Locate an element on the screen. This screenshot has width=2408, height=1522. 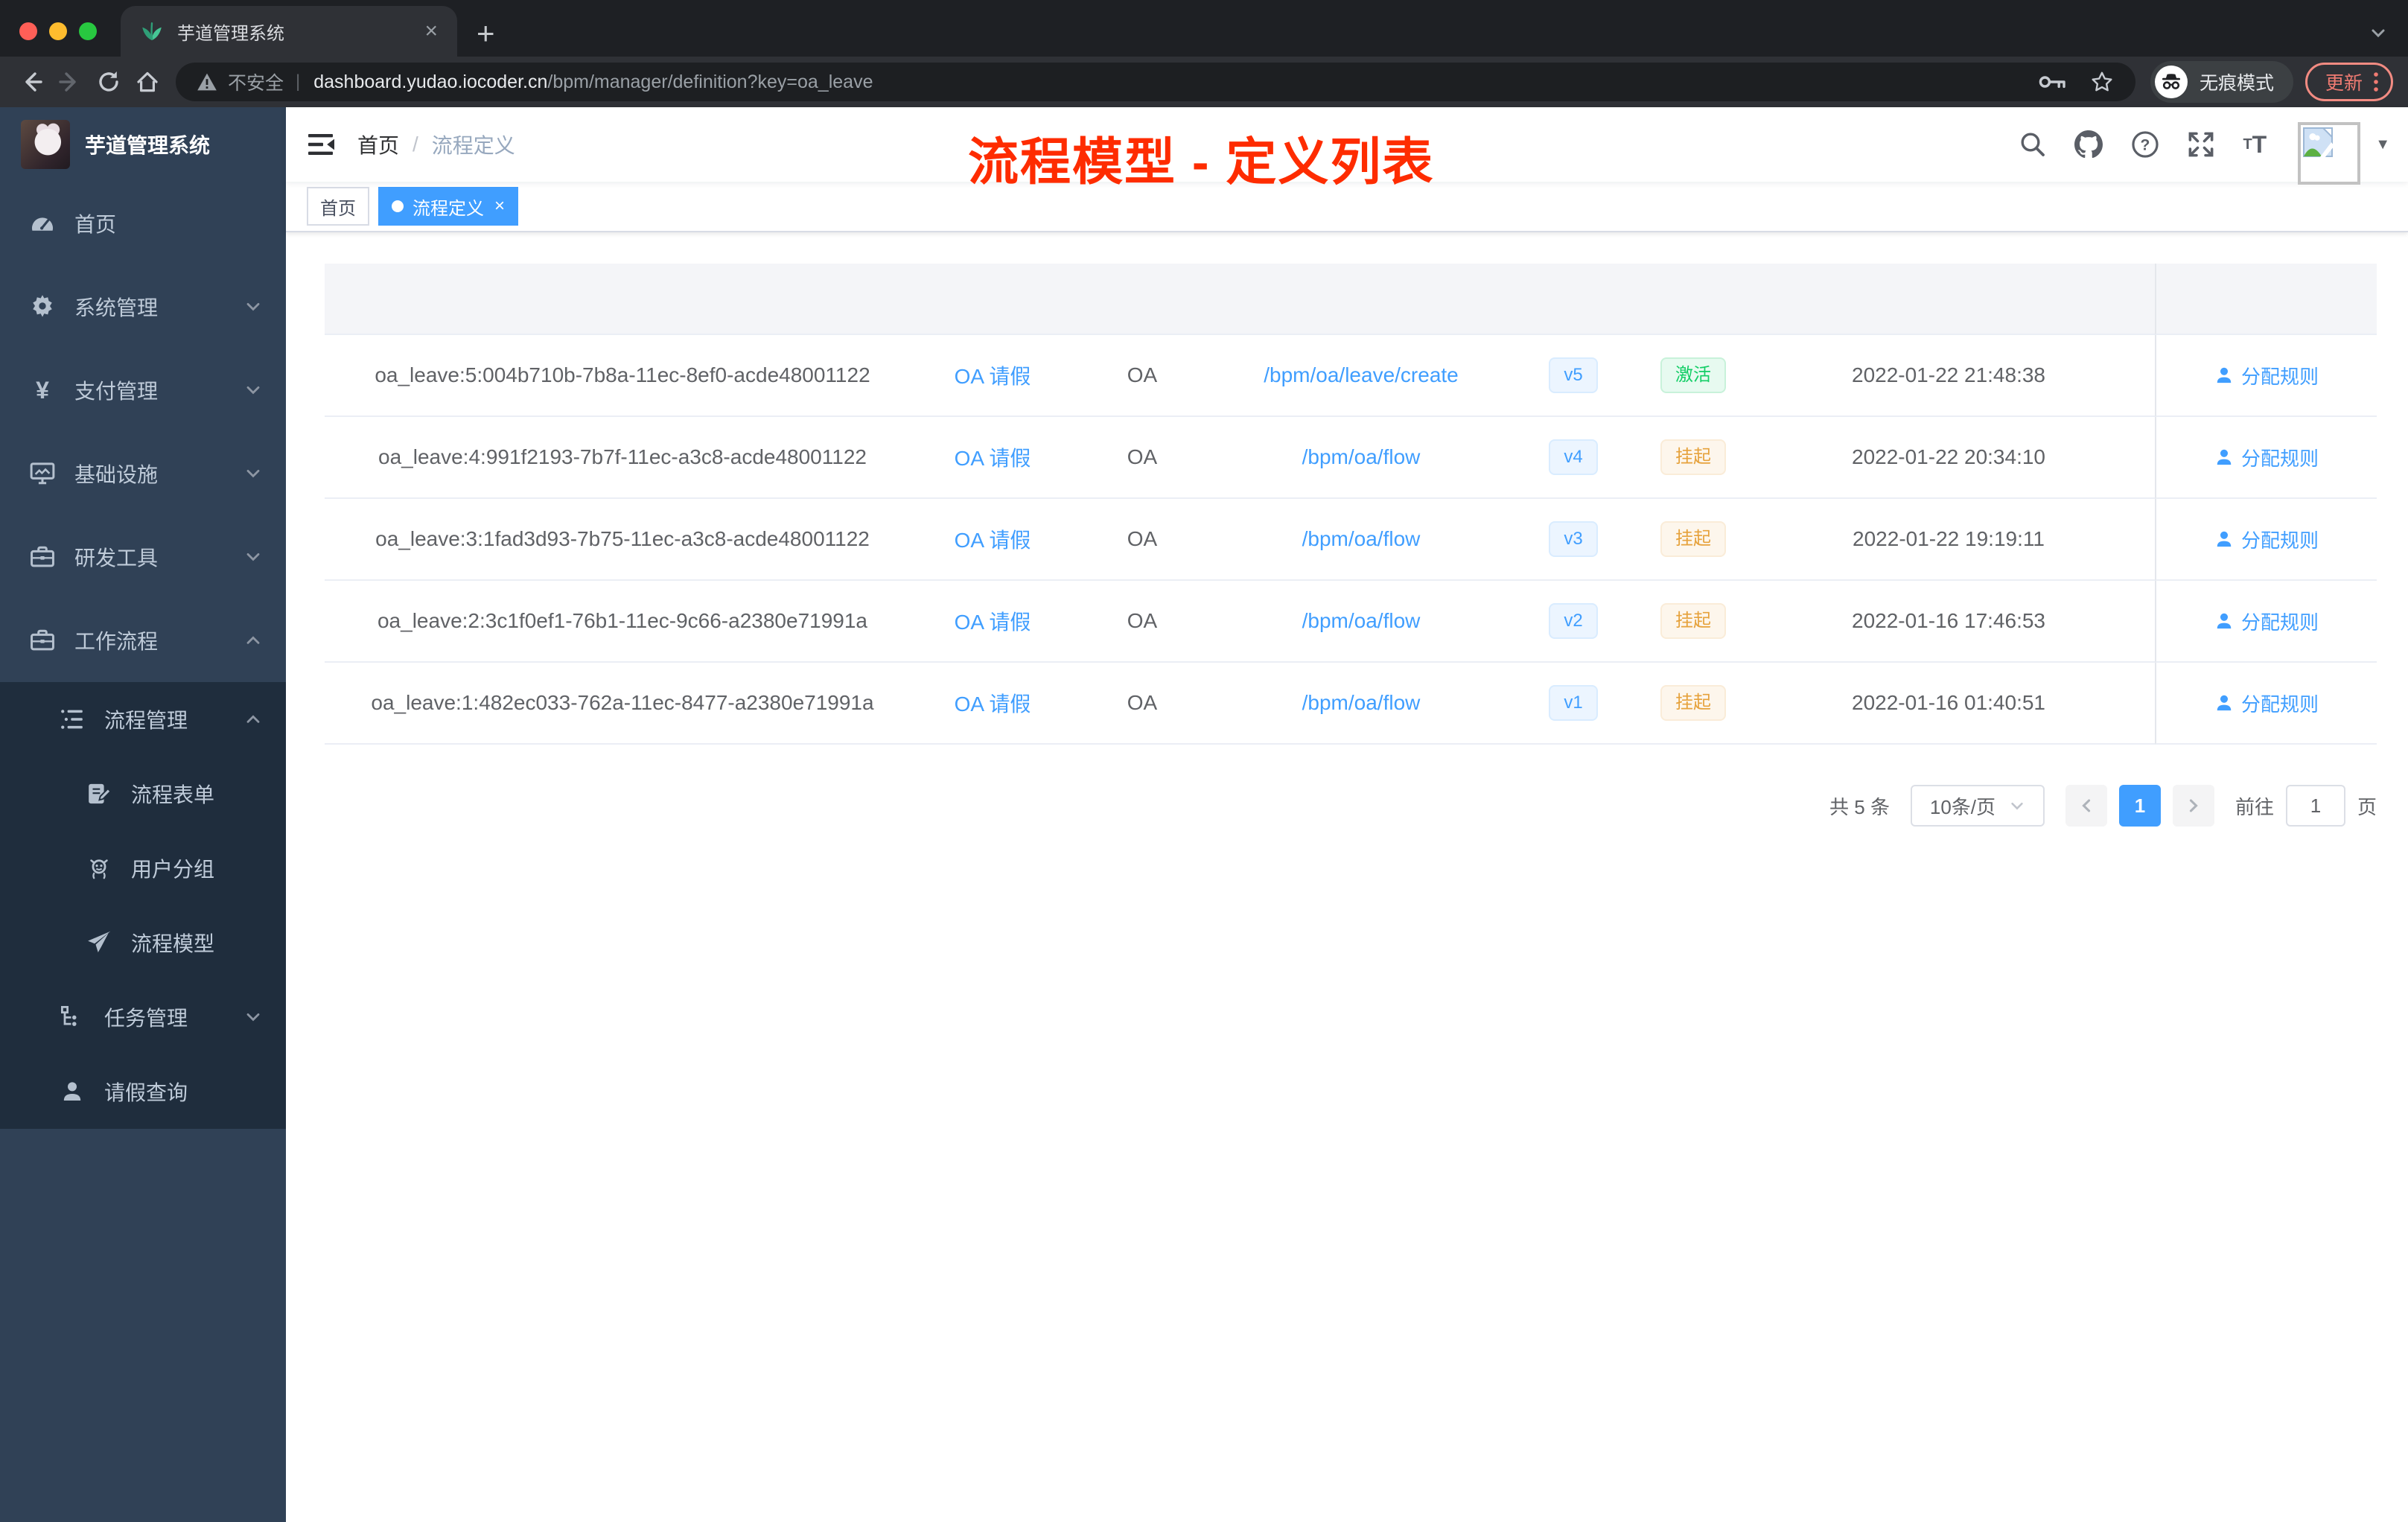
goto-page-input is located at coordinates (2315, 806).